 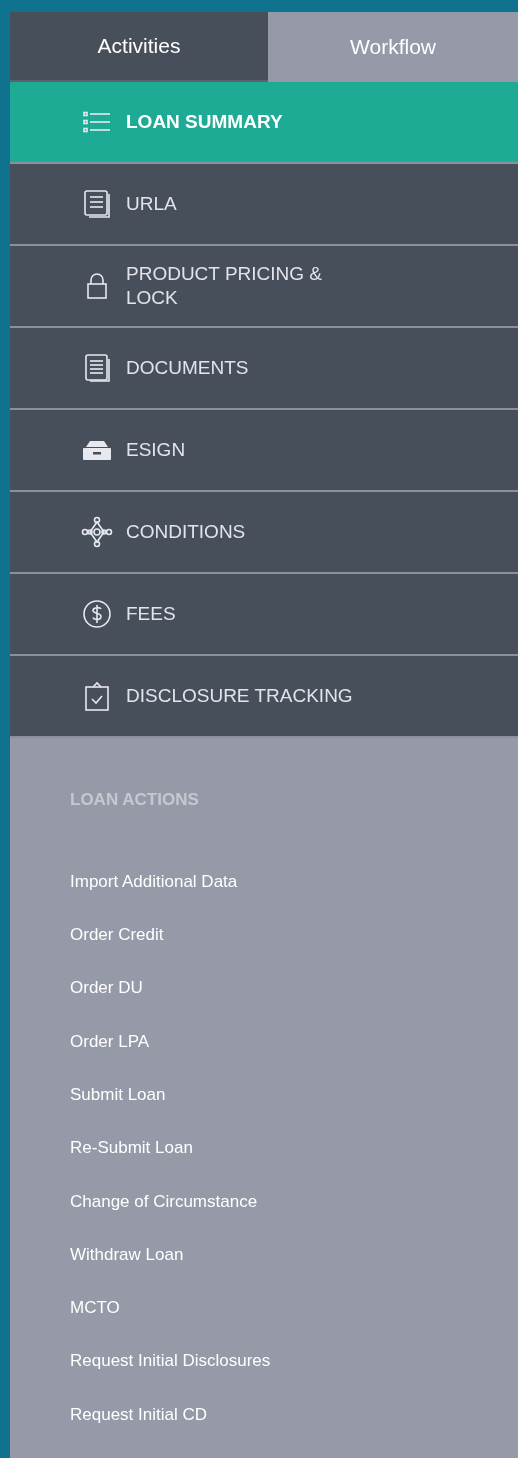 I want to click on nav-label: DOCUMENTS, so click(x=187, y=367).